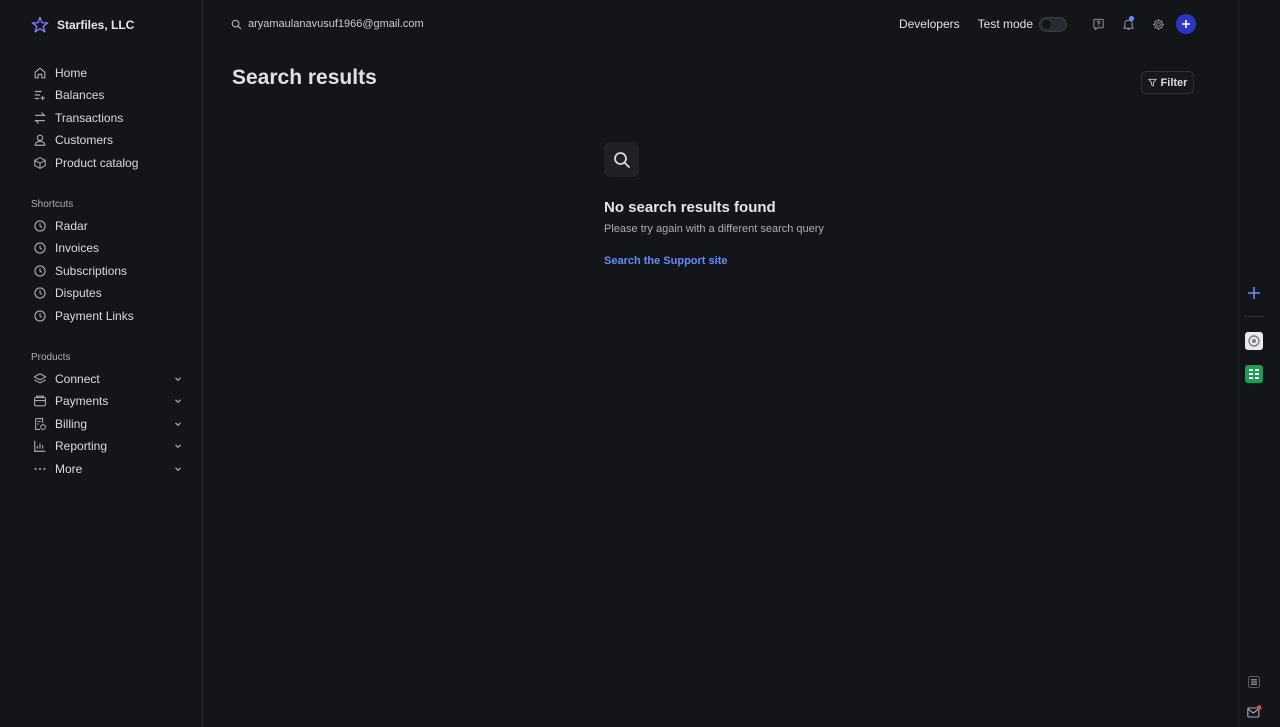  What do you see at coordinates (110, 401) in the screenshot?
I see `sidebar-item-payments: Payments` at bounding box center [110, 401].